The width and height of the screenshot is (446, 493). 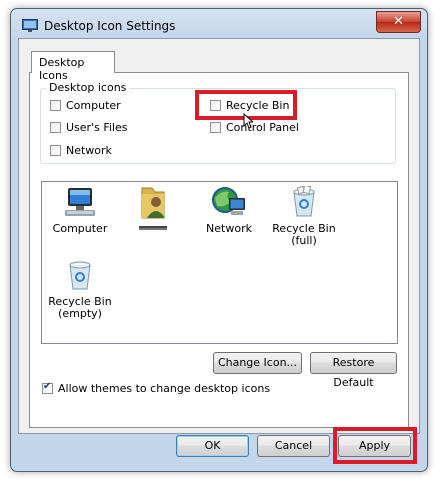 What do you see at coordinates (229, 228) in the screenshot?
I see `icon-caption: Network` at bounding box center [229, 228].